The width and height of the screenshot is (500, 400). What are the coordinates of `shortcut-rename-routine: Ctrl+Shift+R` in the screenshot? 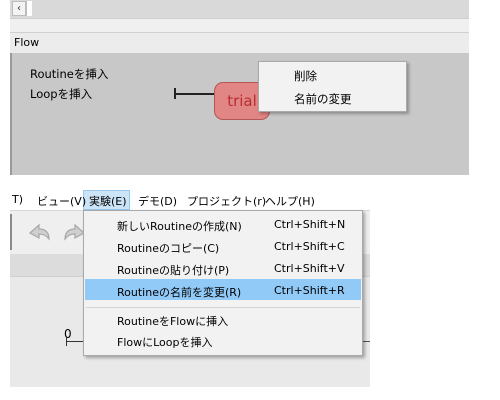 It's located at (309, 290).